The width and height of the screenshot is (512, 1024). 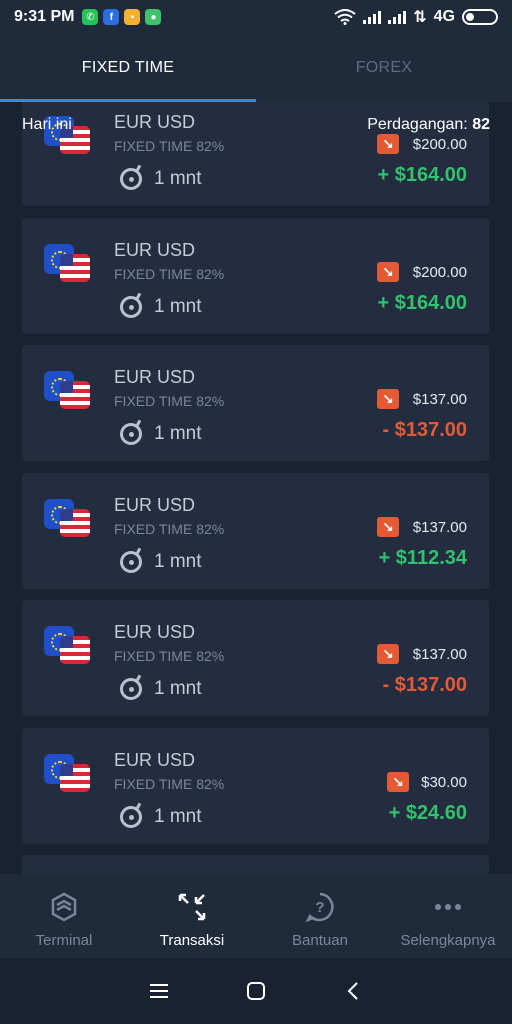 I want to click on date-filter-label: Hari ini, so click(x=47, y=124).